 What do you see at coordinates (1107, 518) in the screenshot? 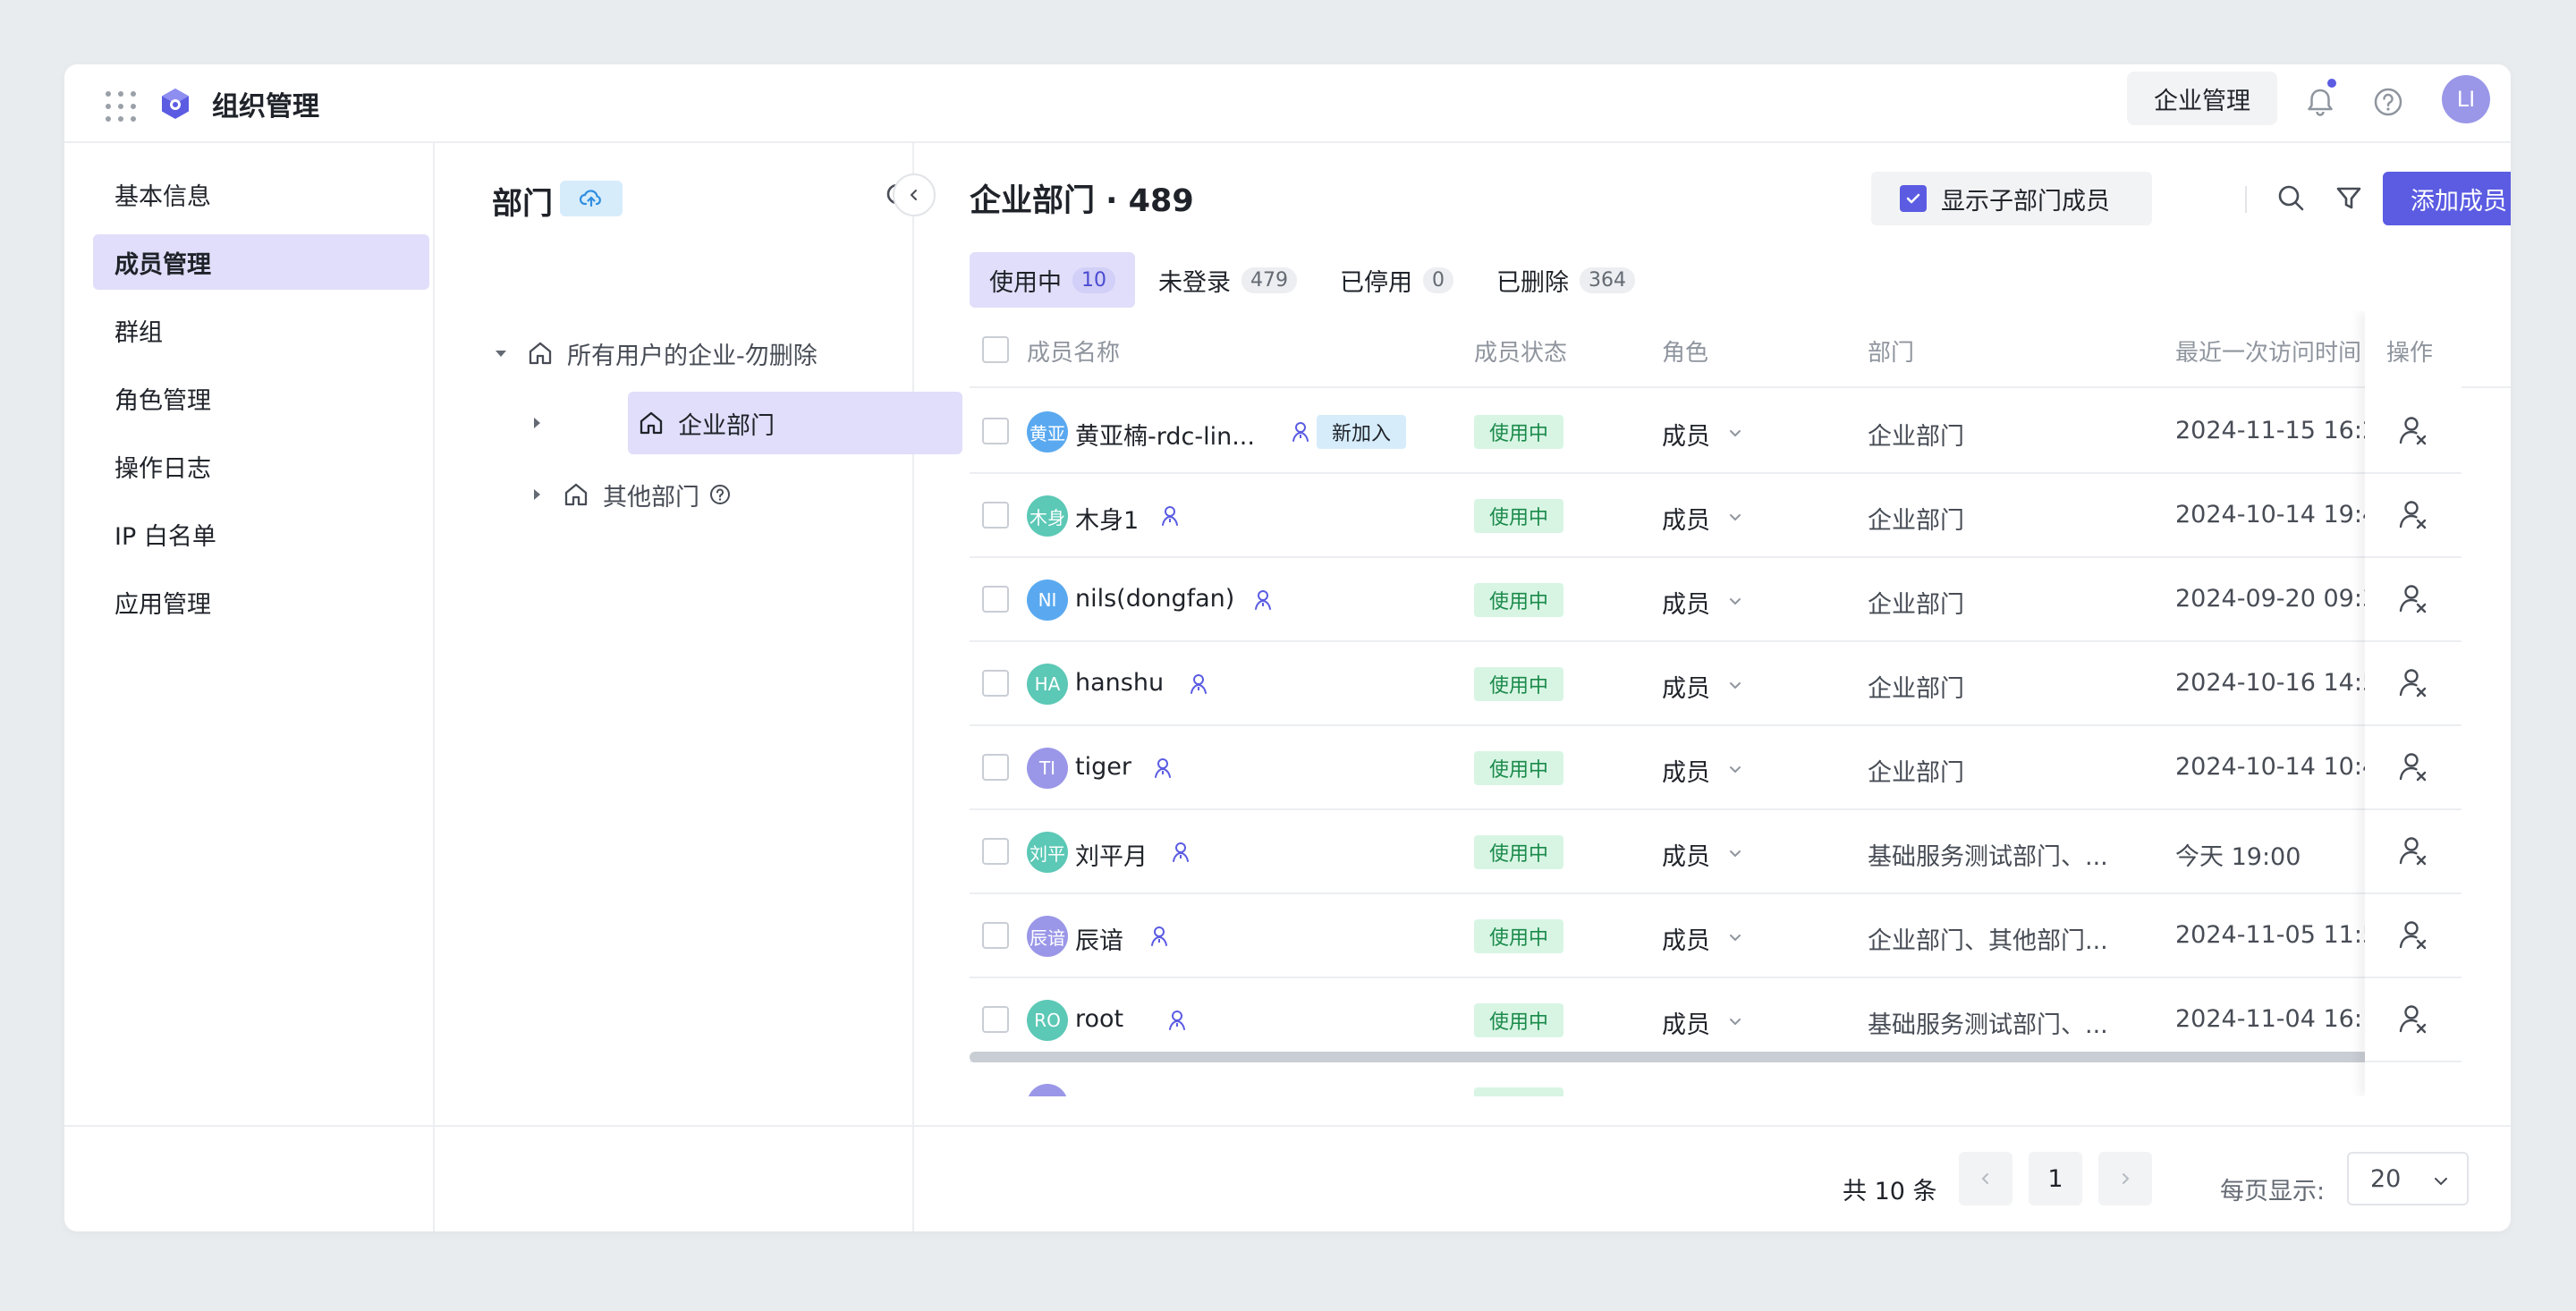
I see `member-name: 木身1` at bounding box center [1107, 518].